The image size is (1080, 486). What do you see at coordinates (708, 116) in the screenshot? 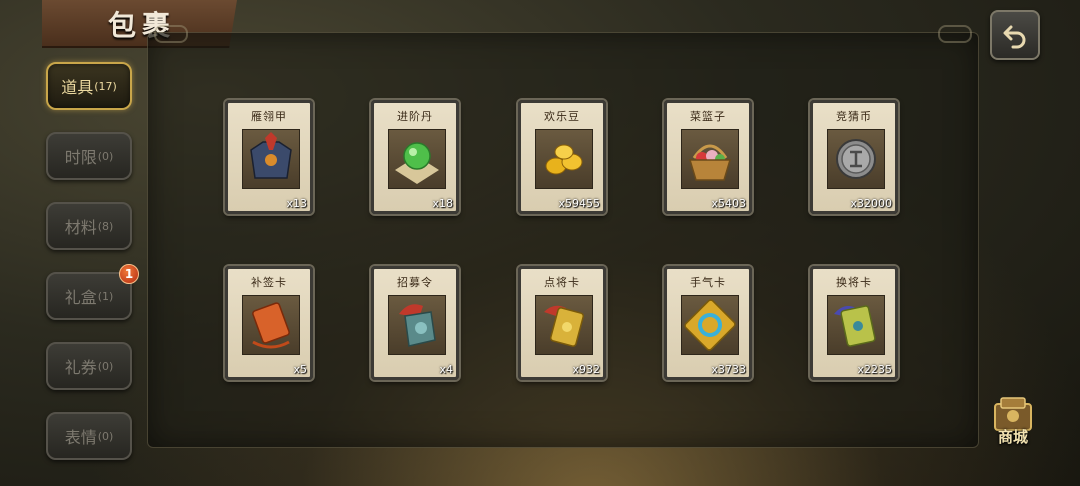
I see `item-name: 菜篮子` at bounding box center [708, 116].